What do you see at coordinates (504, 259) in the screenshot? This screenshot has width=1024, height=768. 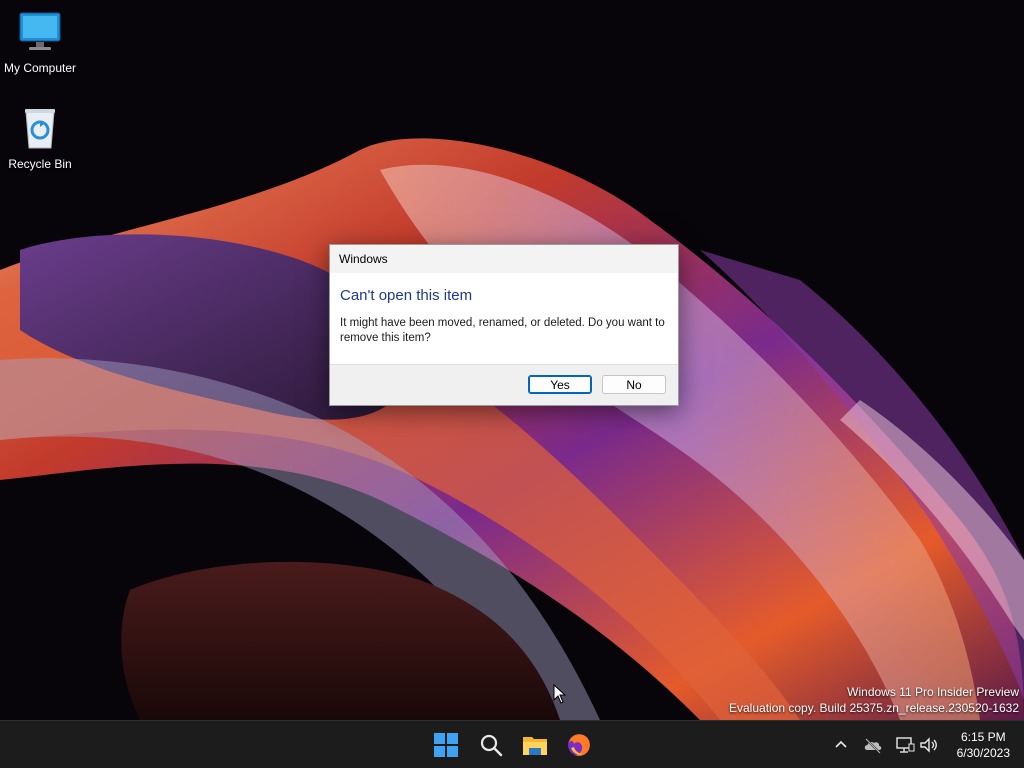 I see `dialog-title: Windows` at bounding box center [504, 259].